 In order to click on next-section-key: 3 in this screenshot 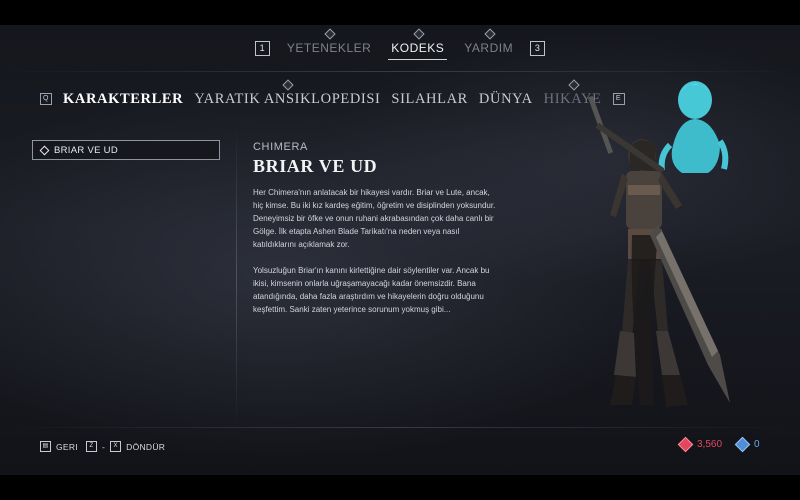, I will do `click(538, 48)`.